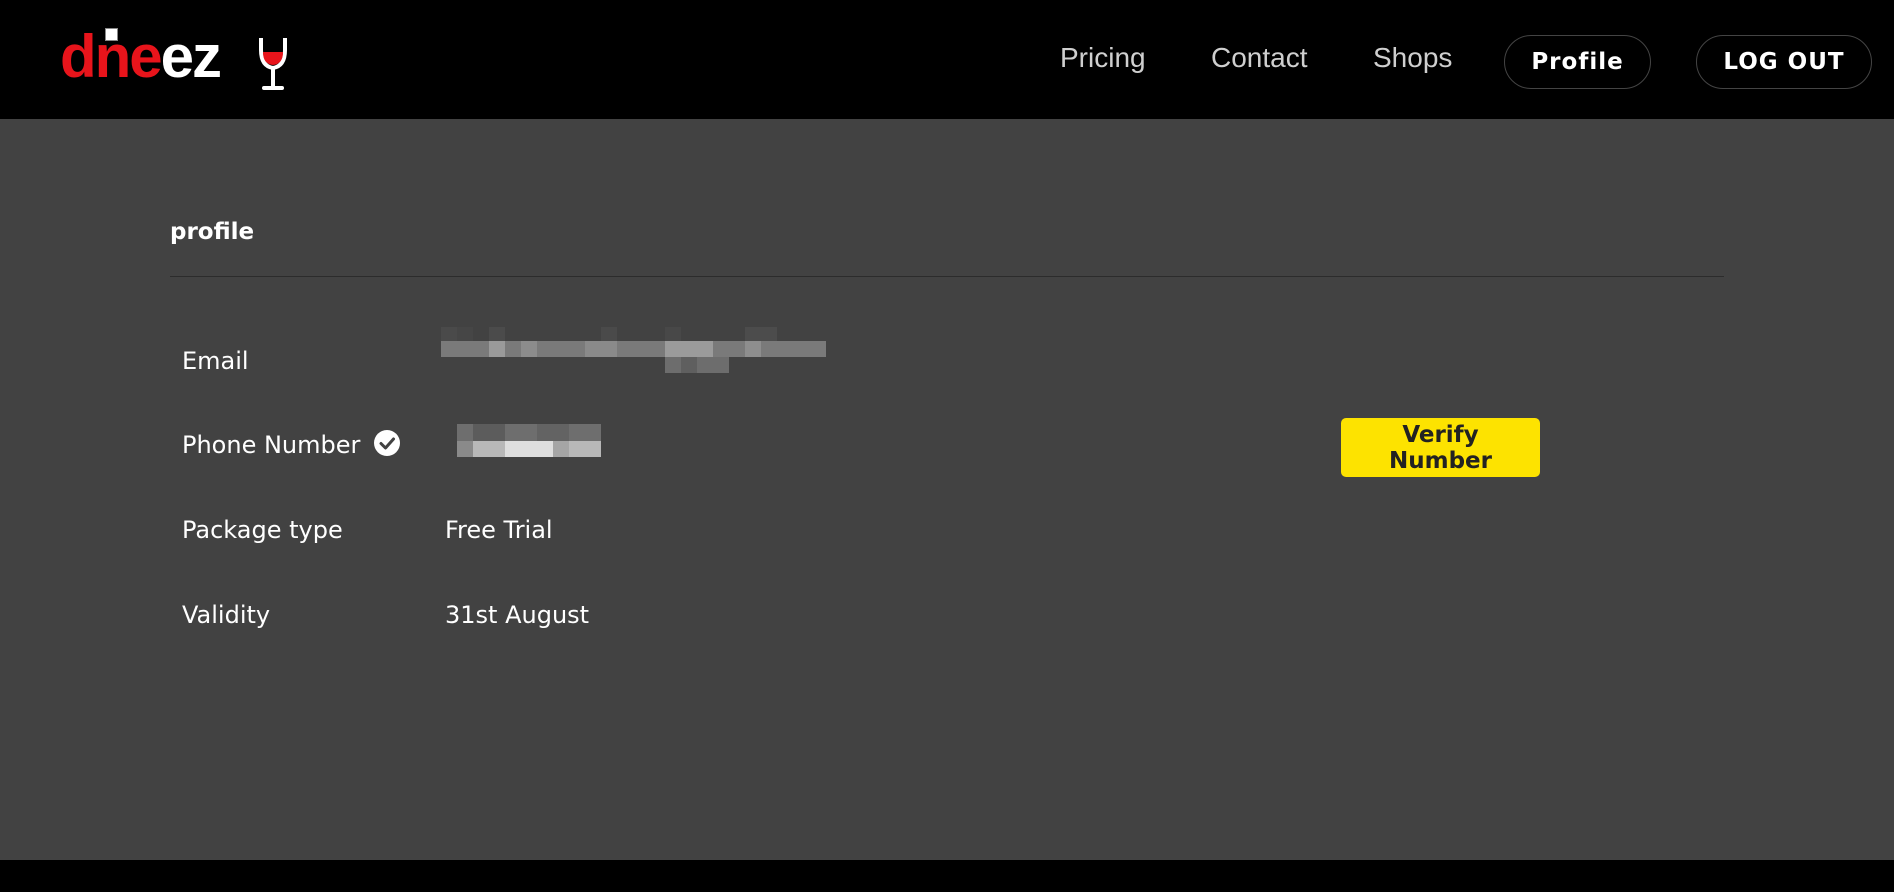 The width and height of the screenshot is (1894, 892). I want to click on email-value-redacted, so click(633, 352).